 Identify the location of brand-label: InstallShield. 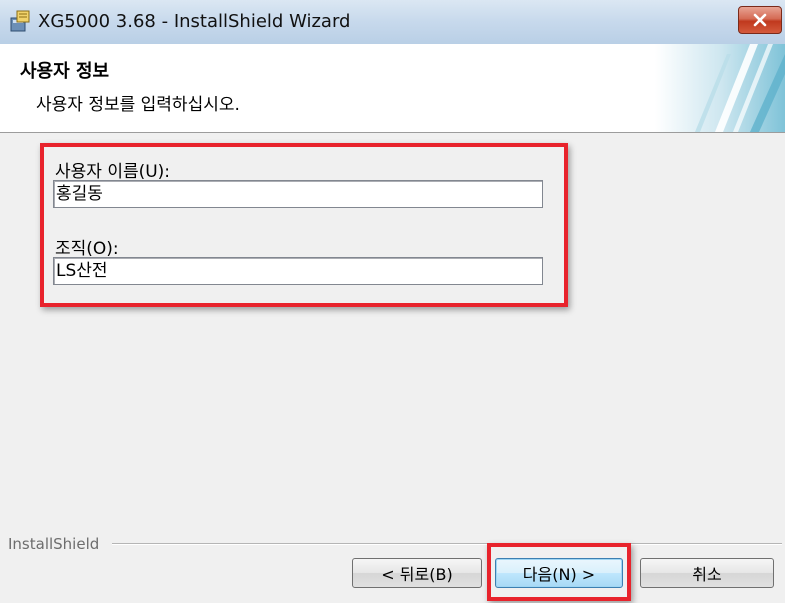
(54, 544).